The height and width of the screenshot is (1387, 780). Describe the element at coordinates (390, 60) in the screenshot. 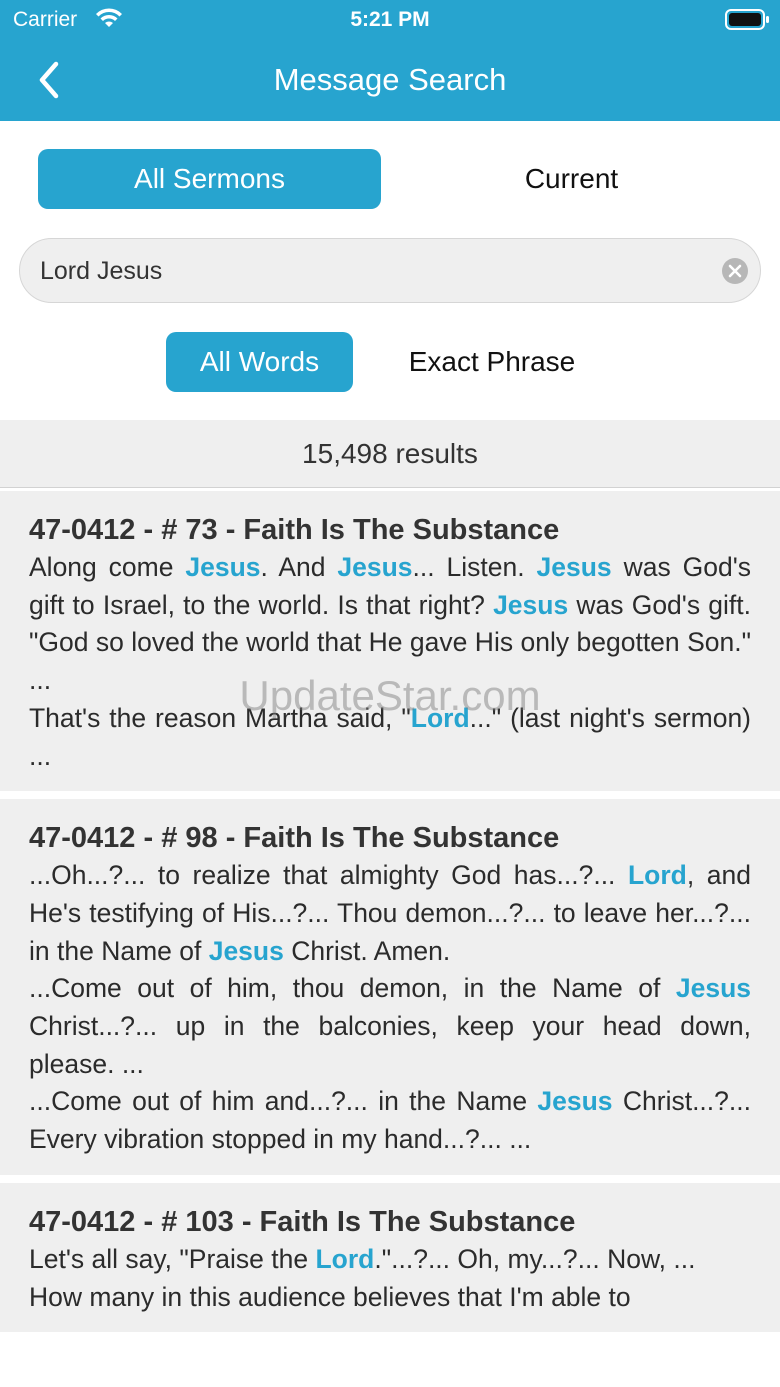

I see `navigation-header: Carrier 5:21 PM Message Search` at that location.